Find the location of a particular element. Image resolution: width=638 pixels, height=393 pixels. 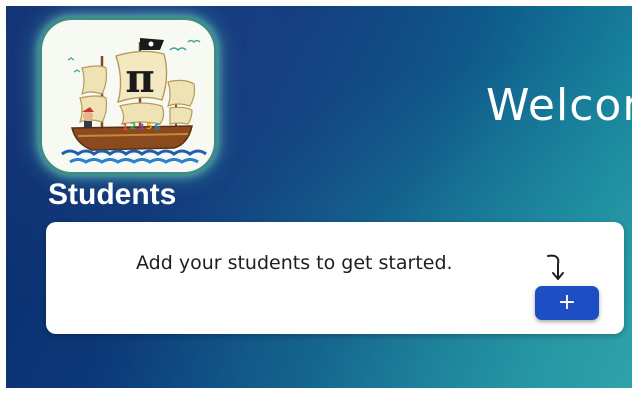

svg-text: 5 is located at coordinates (149, 127).